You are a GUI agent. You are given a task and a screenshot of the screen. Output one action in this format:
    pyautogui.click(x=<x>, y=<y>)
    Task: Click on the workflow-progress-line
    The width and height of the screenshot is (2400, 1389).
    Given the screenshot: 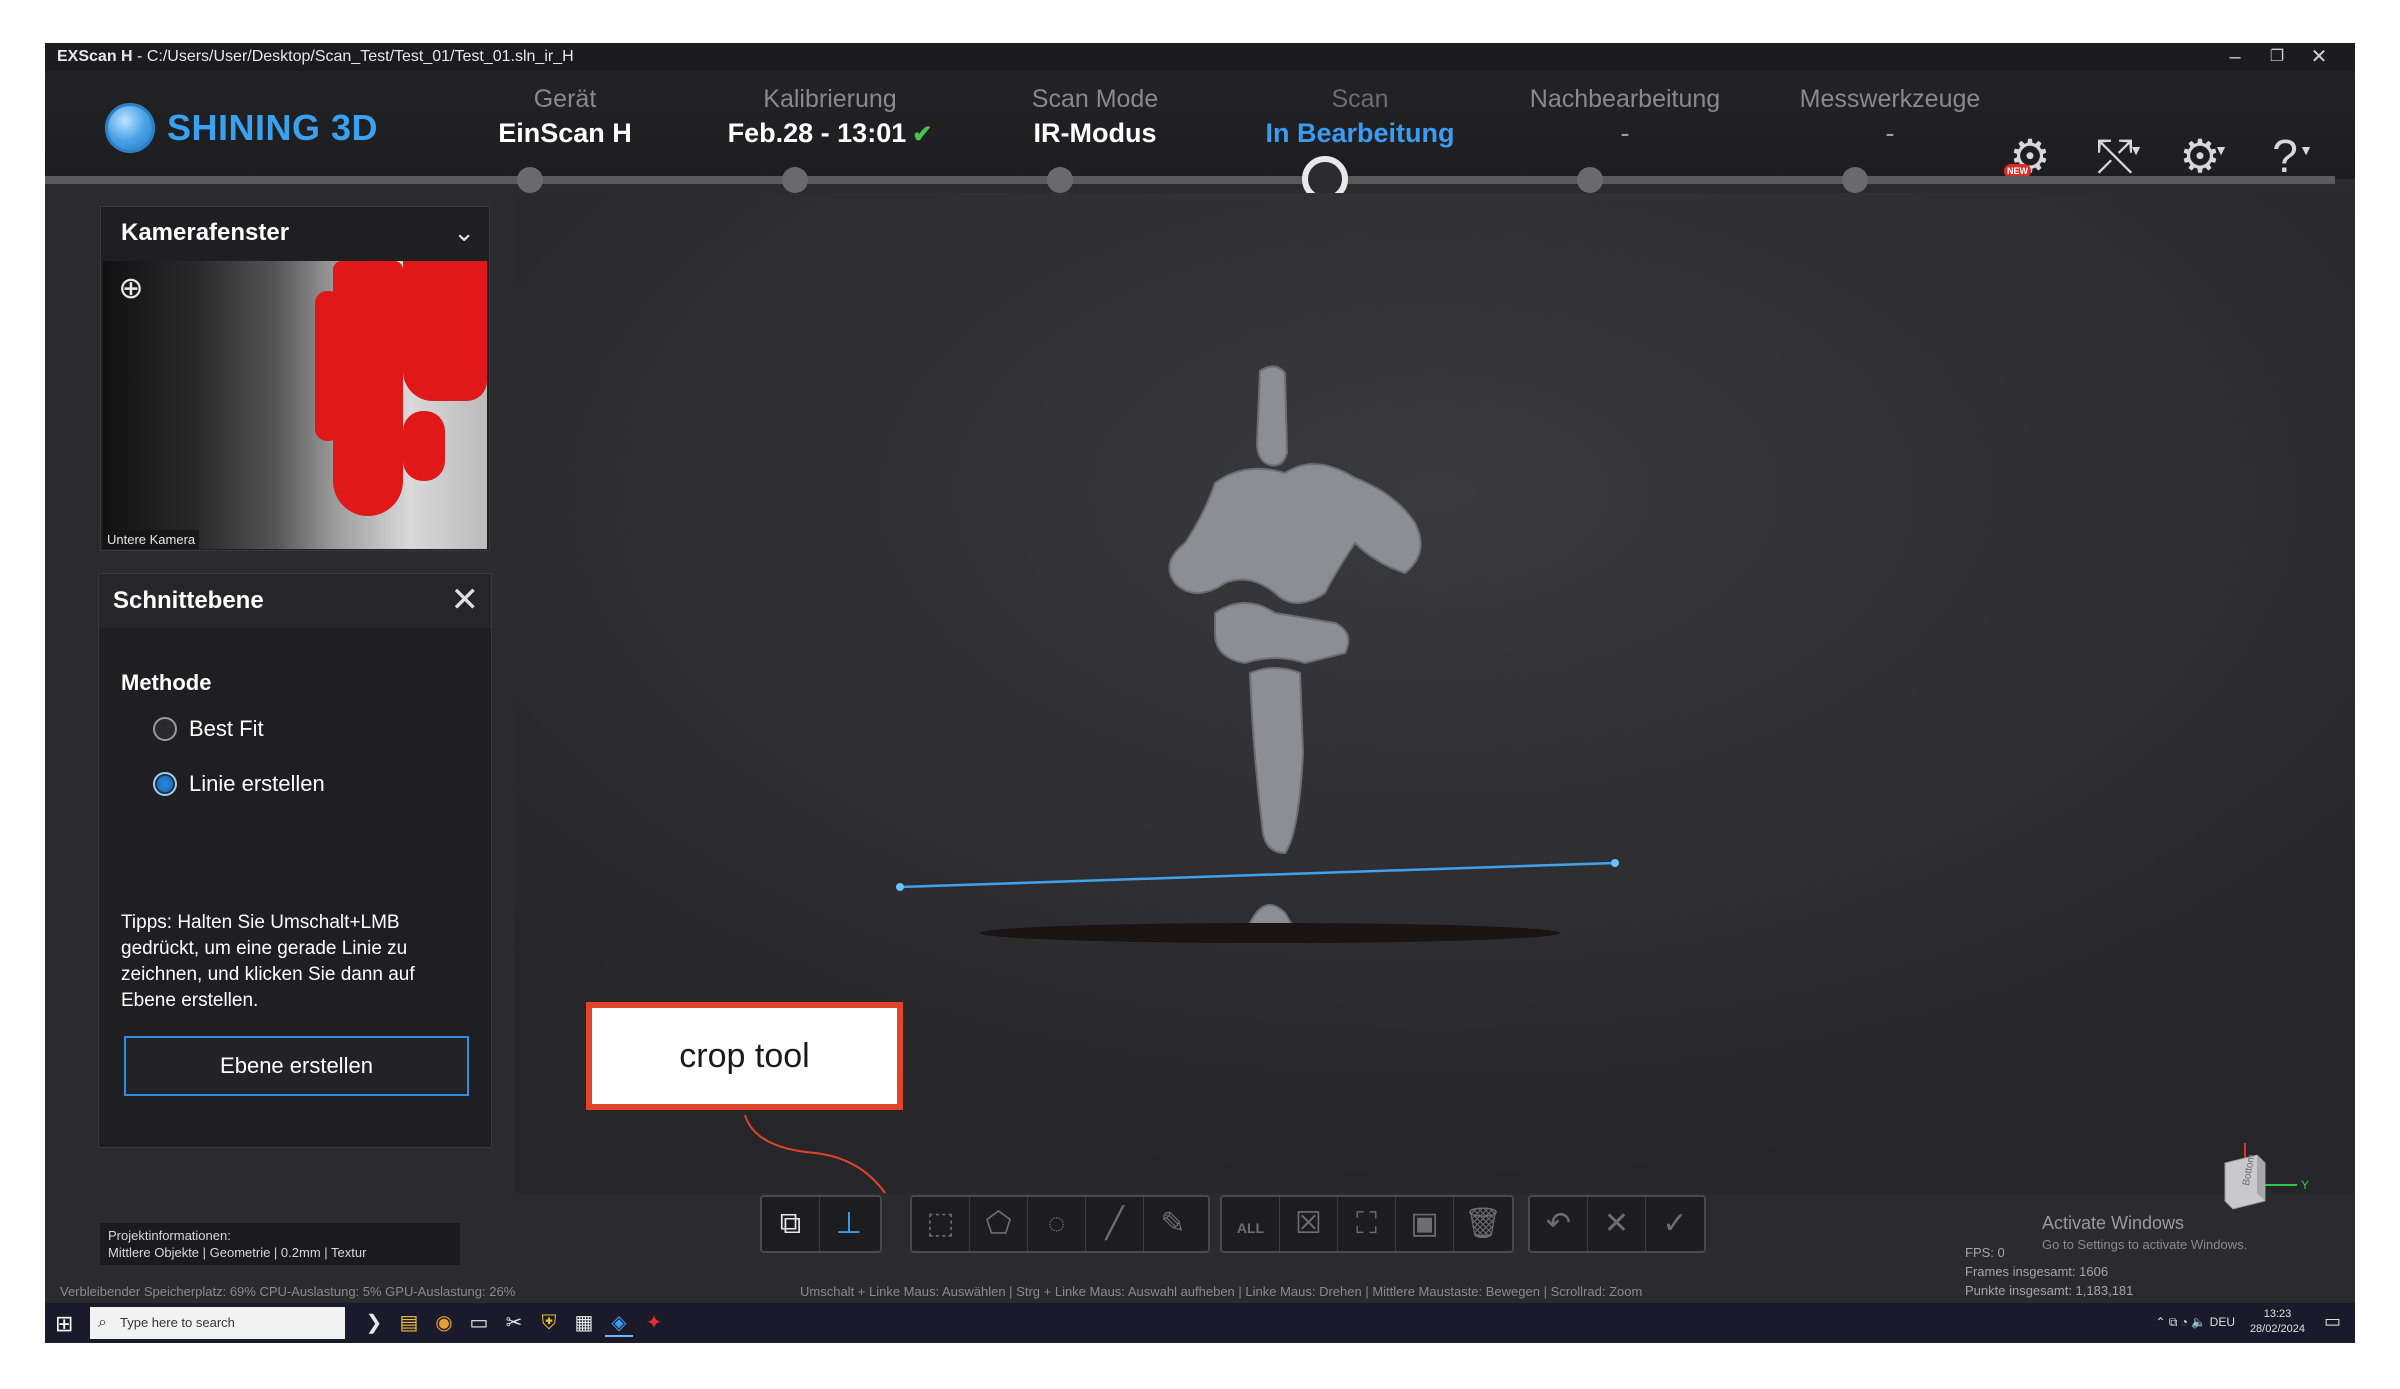 What is the action you would take?
    pyautogui.click(x=1190, y=180)
    